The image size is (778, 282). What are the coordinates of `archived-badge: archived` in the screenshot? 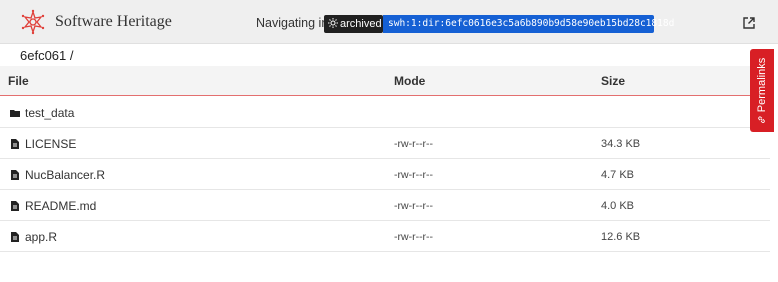 It's located at (353, 24).